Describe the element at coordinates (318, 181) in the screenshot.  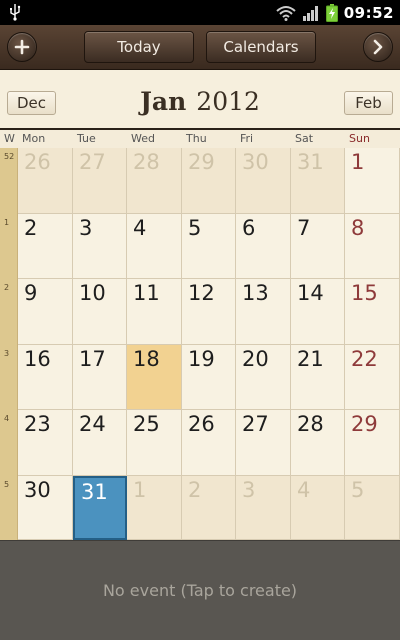
I see `day-cell: 31` at that location.